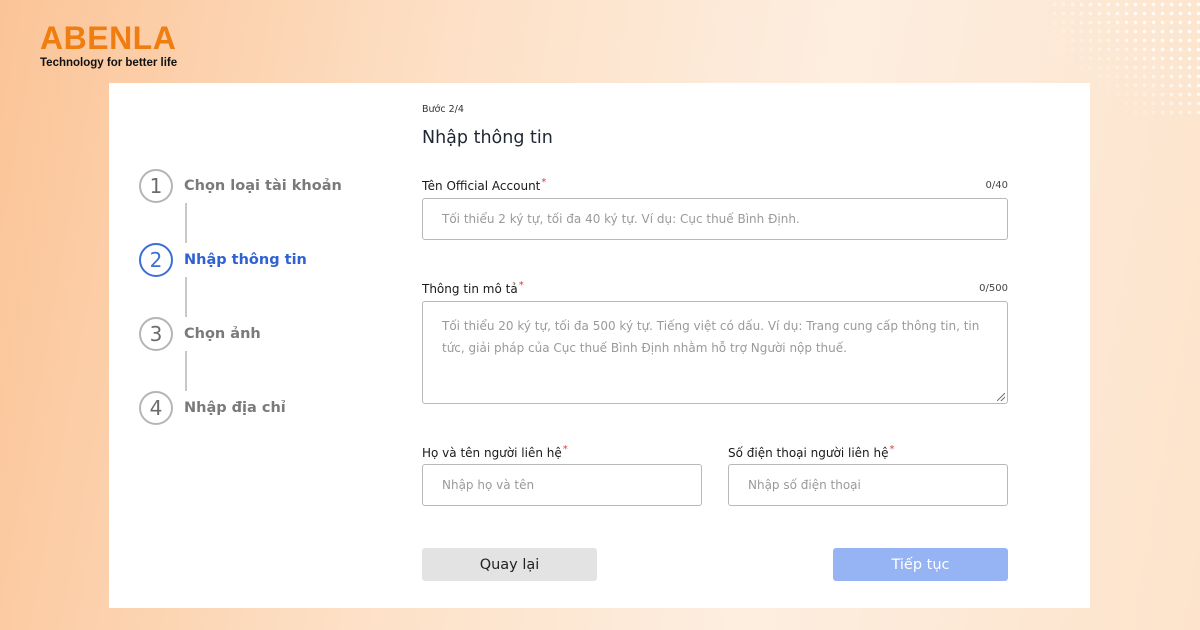 Image resolution: width=1200 pixels, height=630 pixels. Describe the element at coordinates (245, 260) in the screenshot. I see `step-label-2: Nhập thông tin` at that location.